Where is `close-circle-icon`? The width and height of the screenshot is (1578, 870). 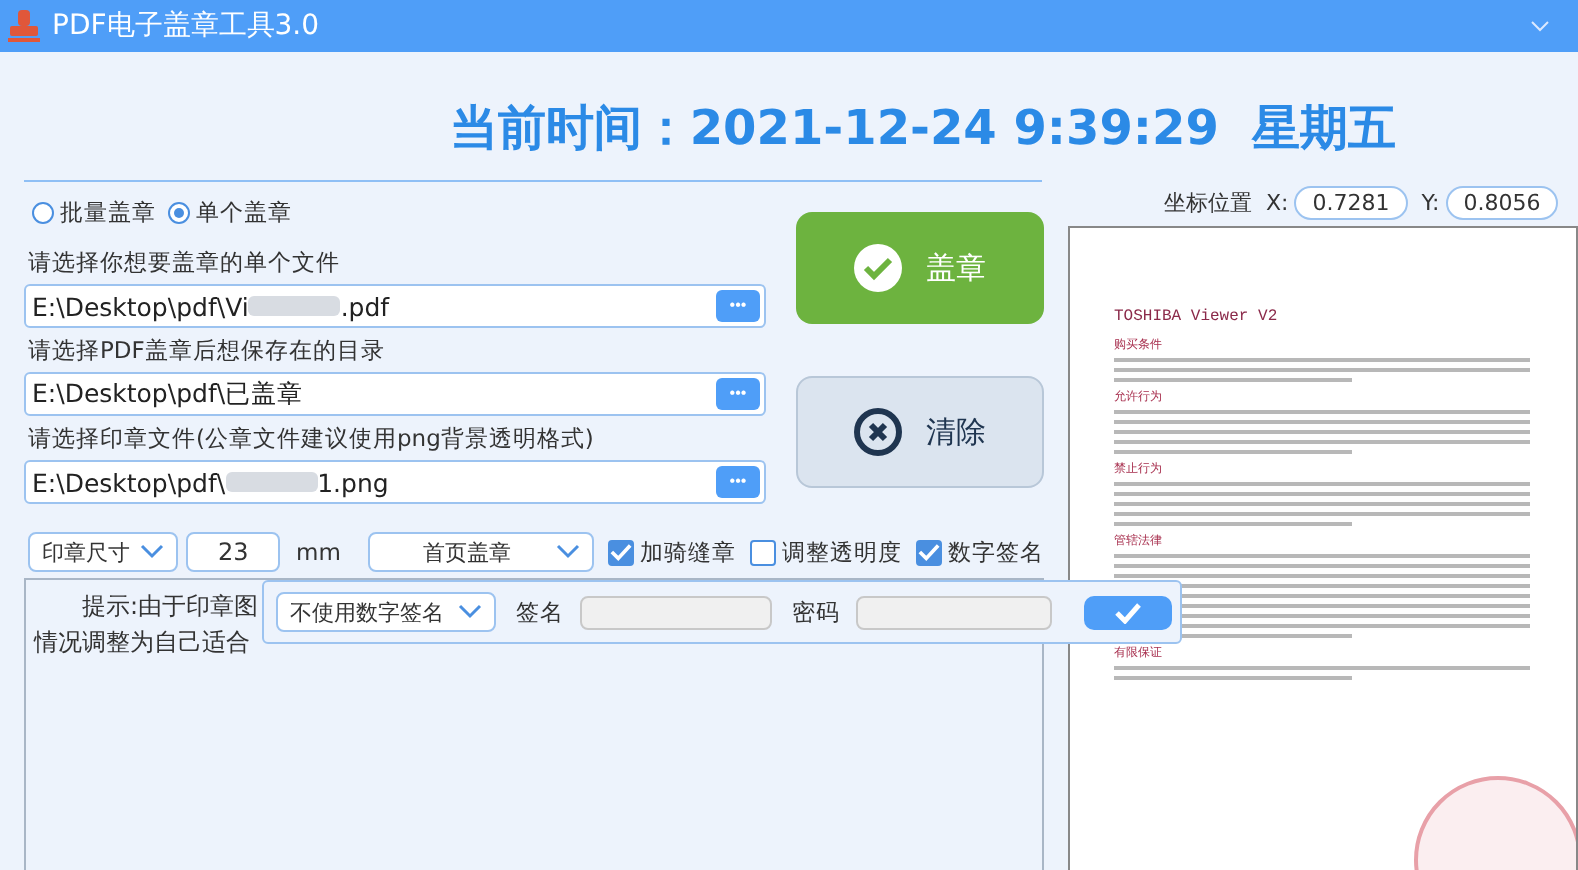
close-circle-icon is located at coordinates (878, 432).